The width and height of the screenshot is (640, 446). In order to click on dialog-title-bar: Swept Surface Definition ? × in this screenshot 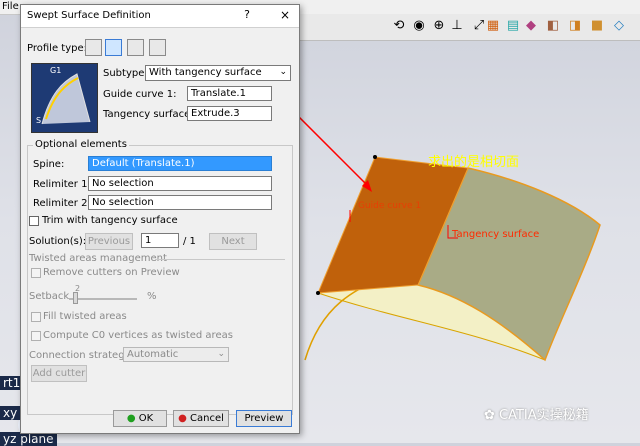, I will do `click(160, 16)`.